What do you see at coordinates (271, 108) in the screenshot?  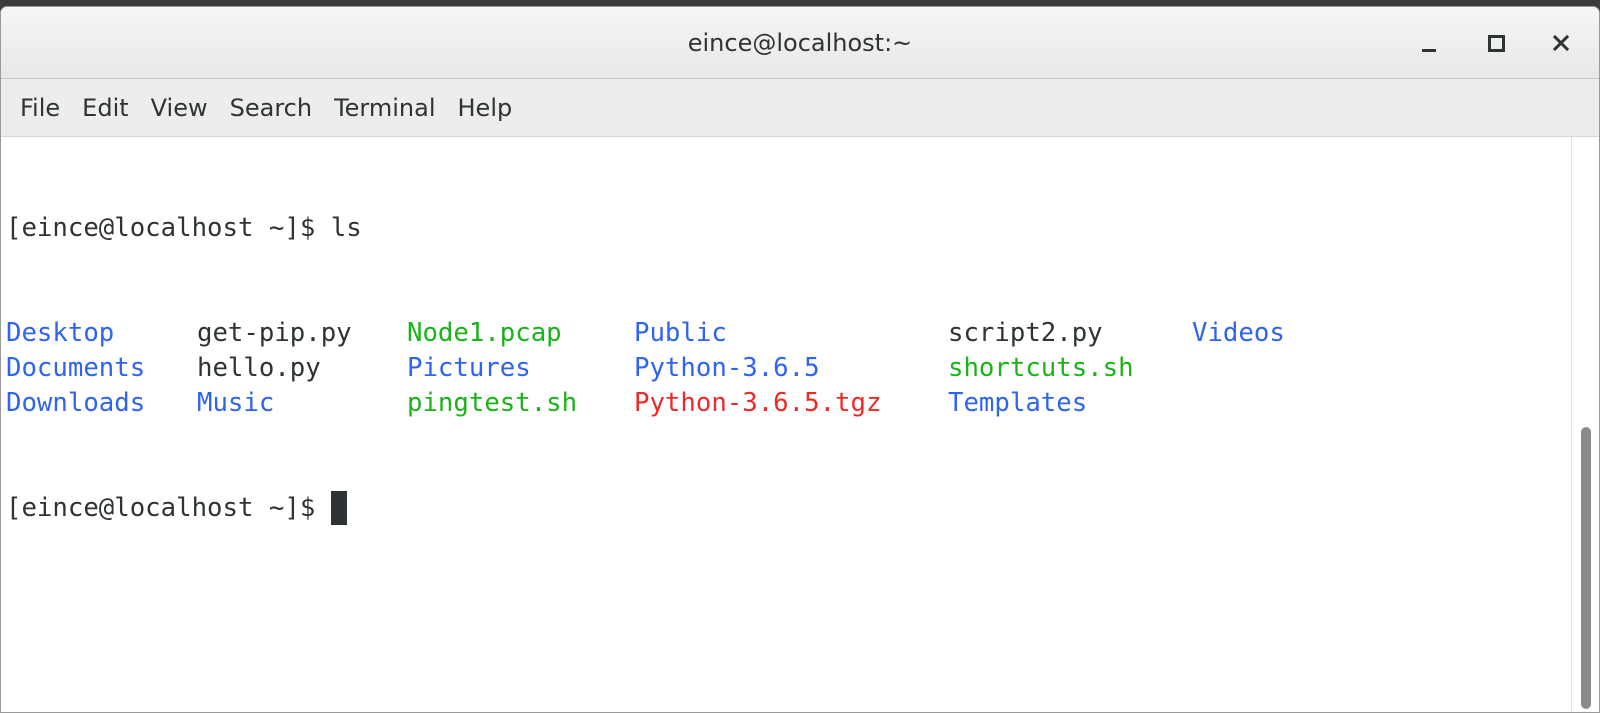 I see `menu-search: Search` at bounding box center [271, 108].